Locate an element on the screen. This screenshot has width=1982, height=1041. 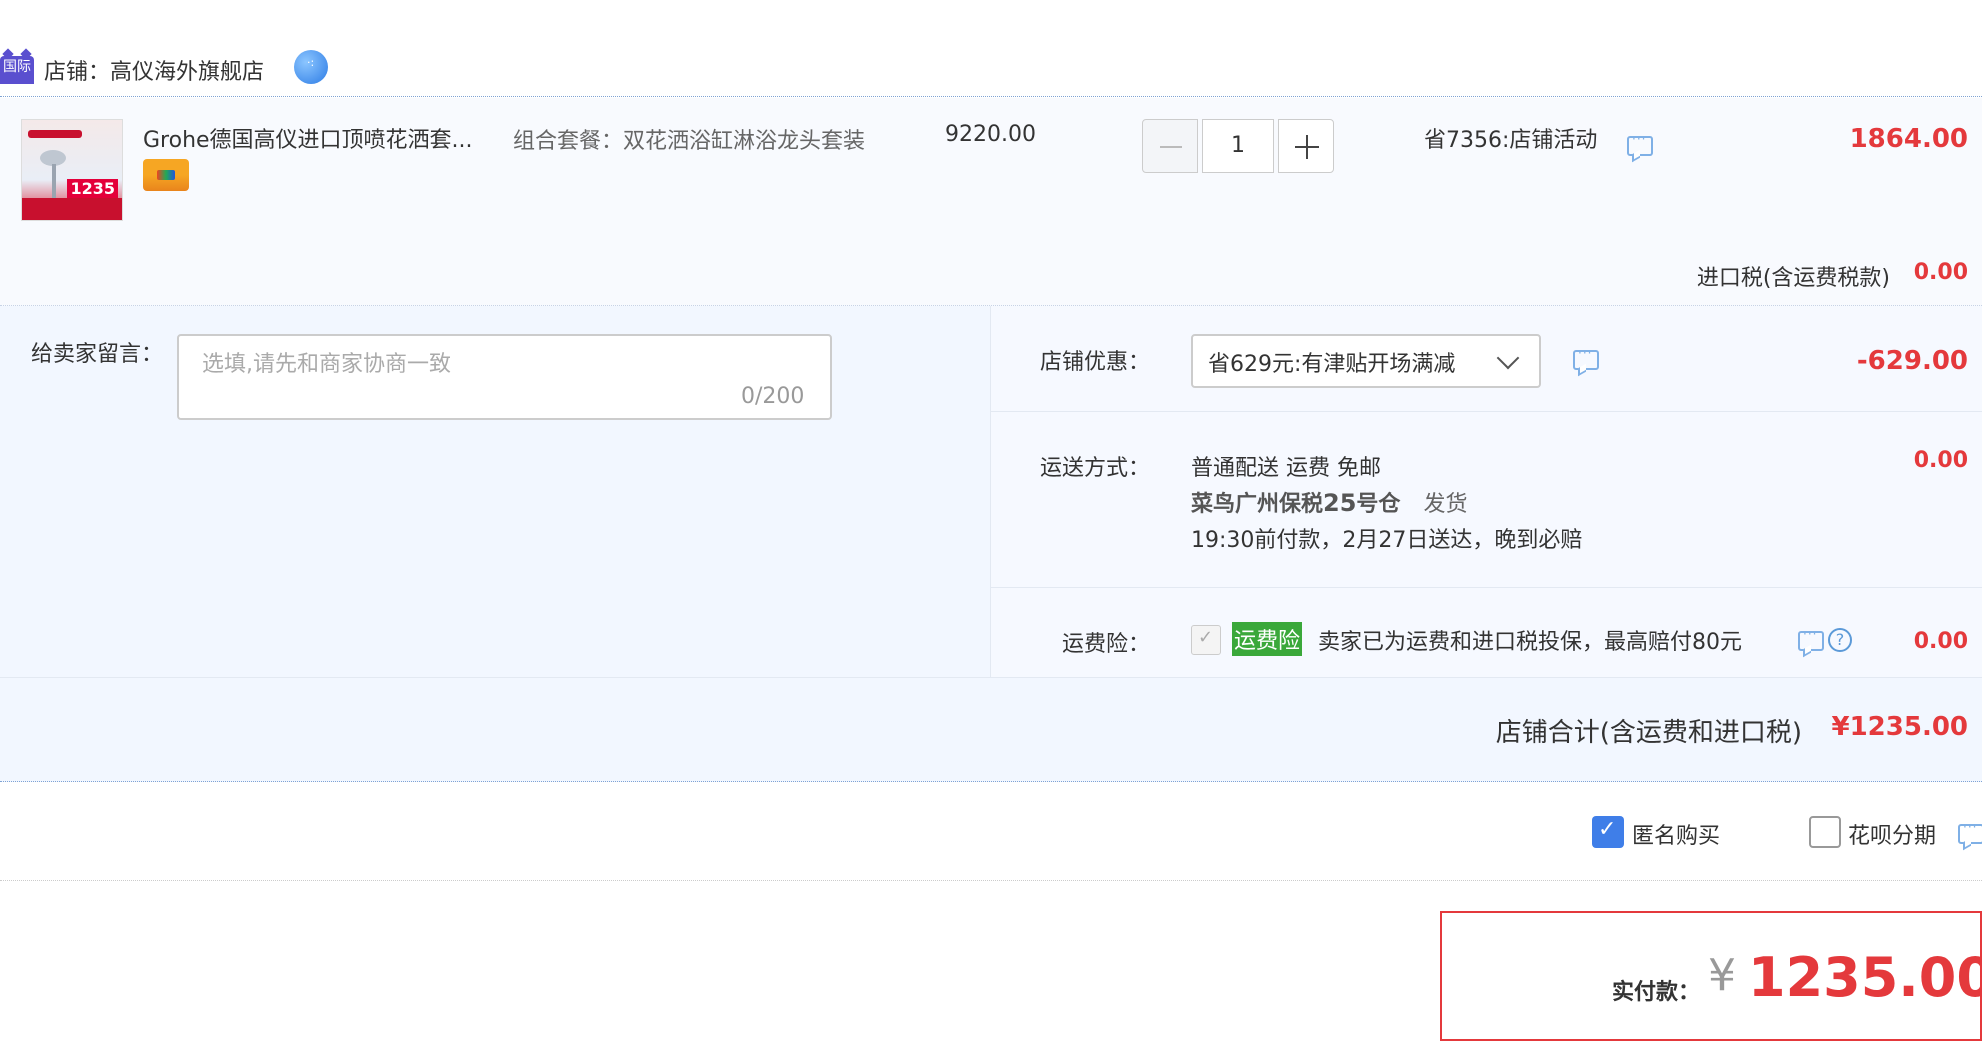
insurance-text: 卖家已为运费和进口税投保，最高赔付80元 is located at coordinates (1530, 642).